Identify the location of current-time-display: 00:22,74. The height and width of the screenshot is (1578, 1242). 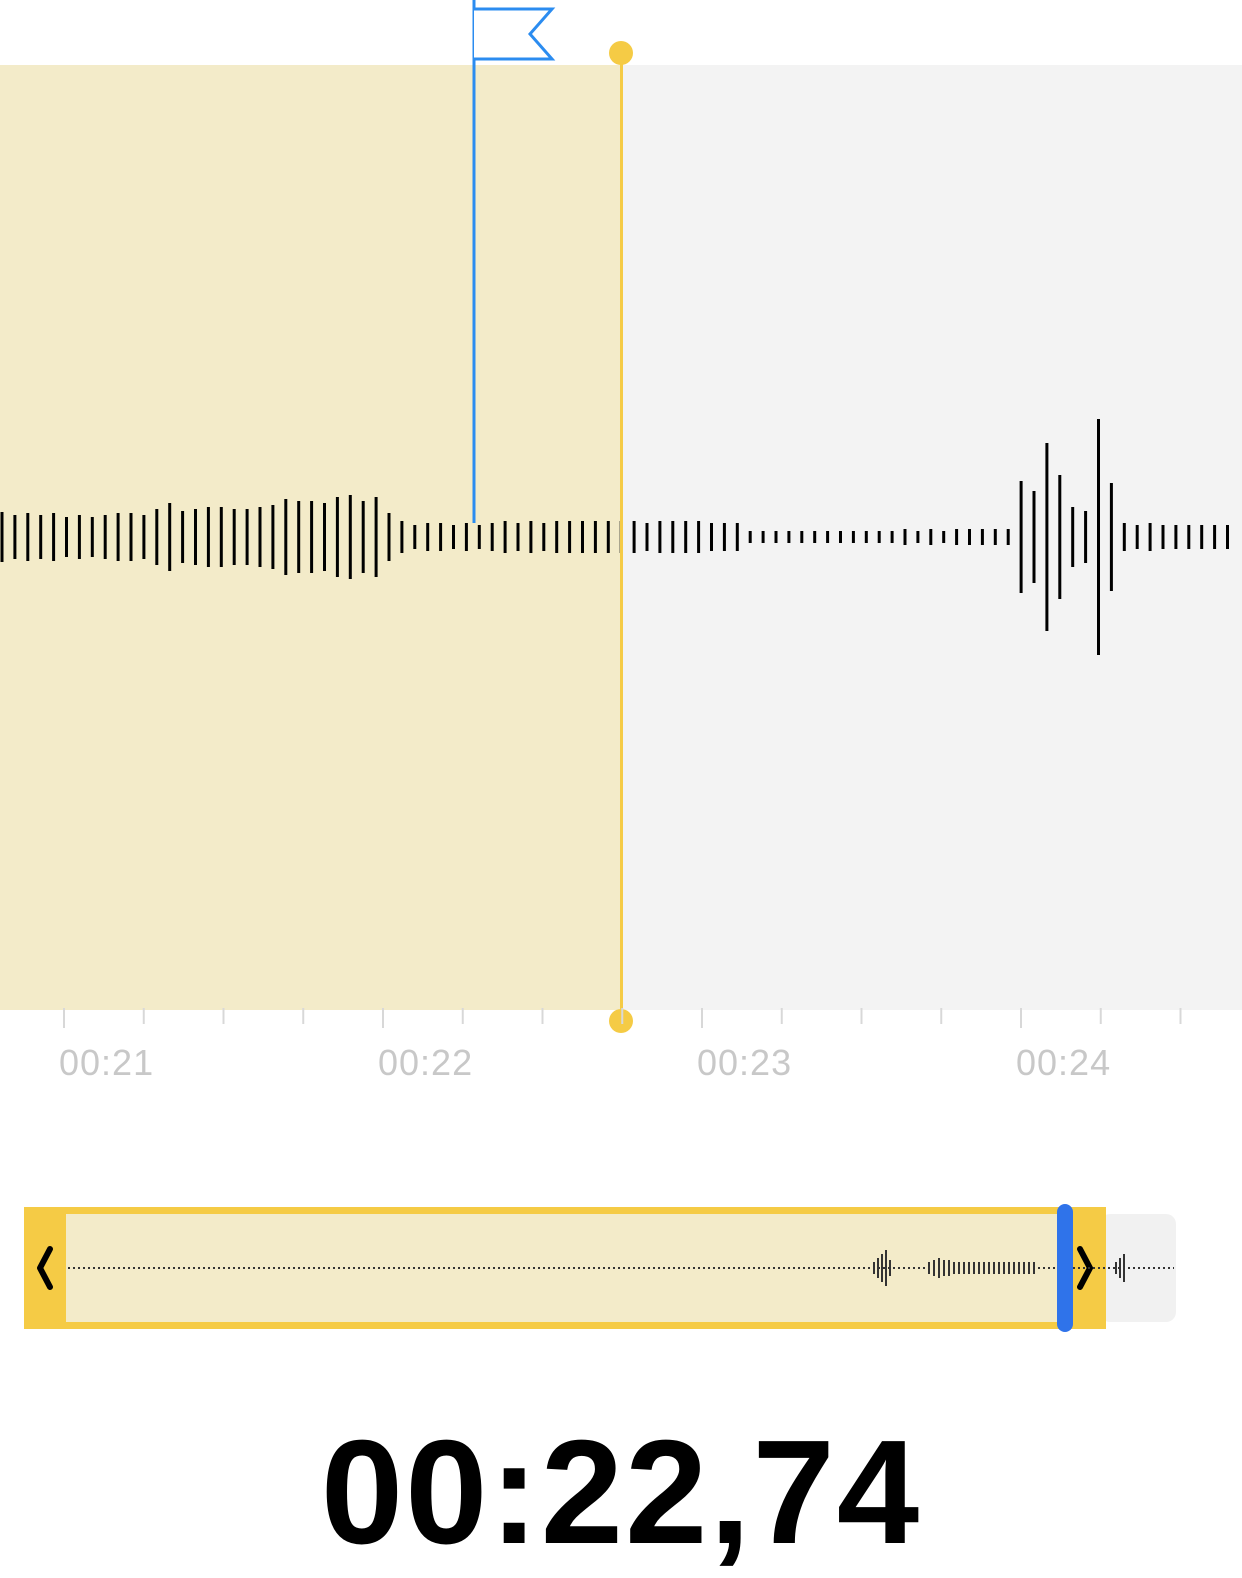
(621, 1492).